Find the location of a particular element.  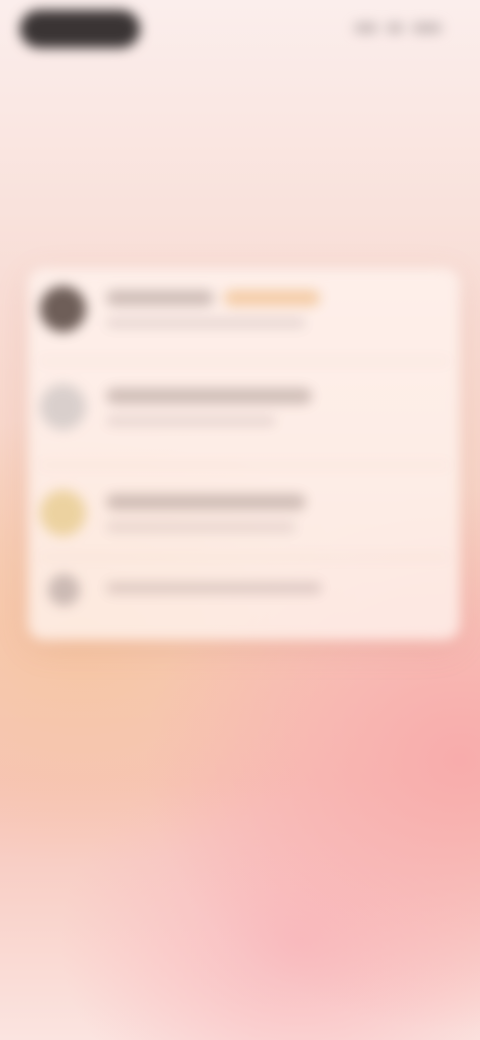

battery-icon is located at coordinates (427, 28).